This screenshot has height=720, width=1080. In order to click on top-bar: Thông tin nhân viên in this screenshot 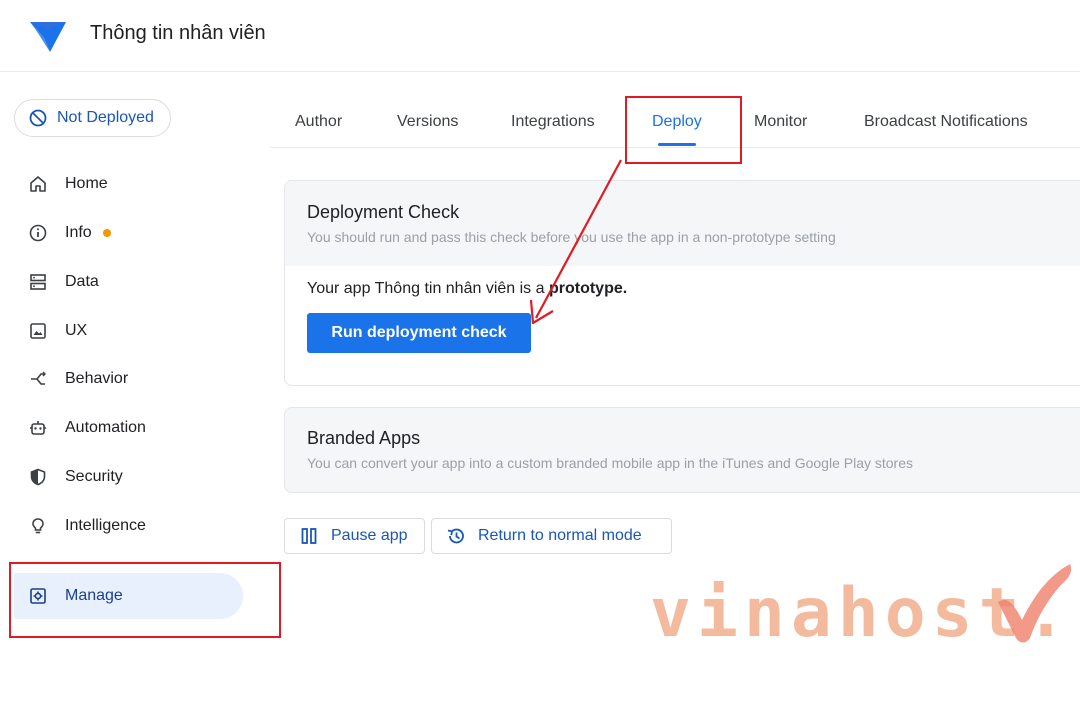, I will do `click(540, 36)`.